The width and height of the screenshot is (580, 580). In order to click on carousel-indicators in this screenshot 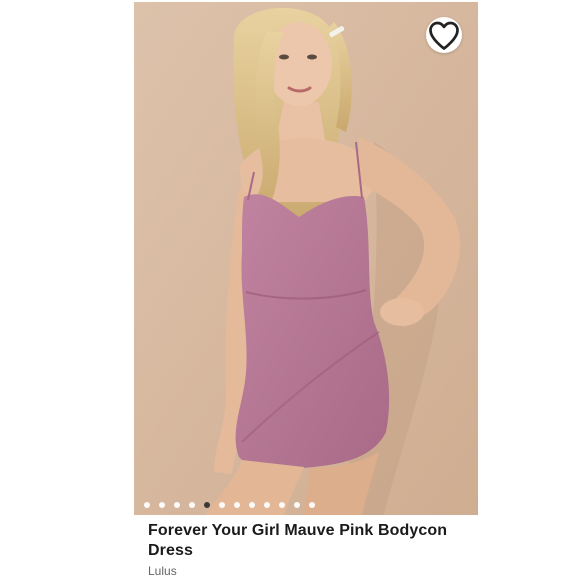, I will do `click(306, 505)`.